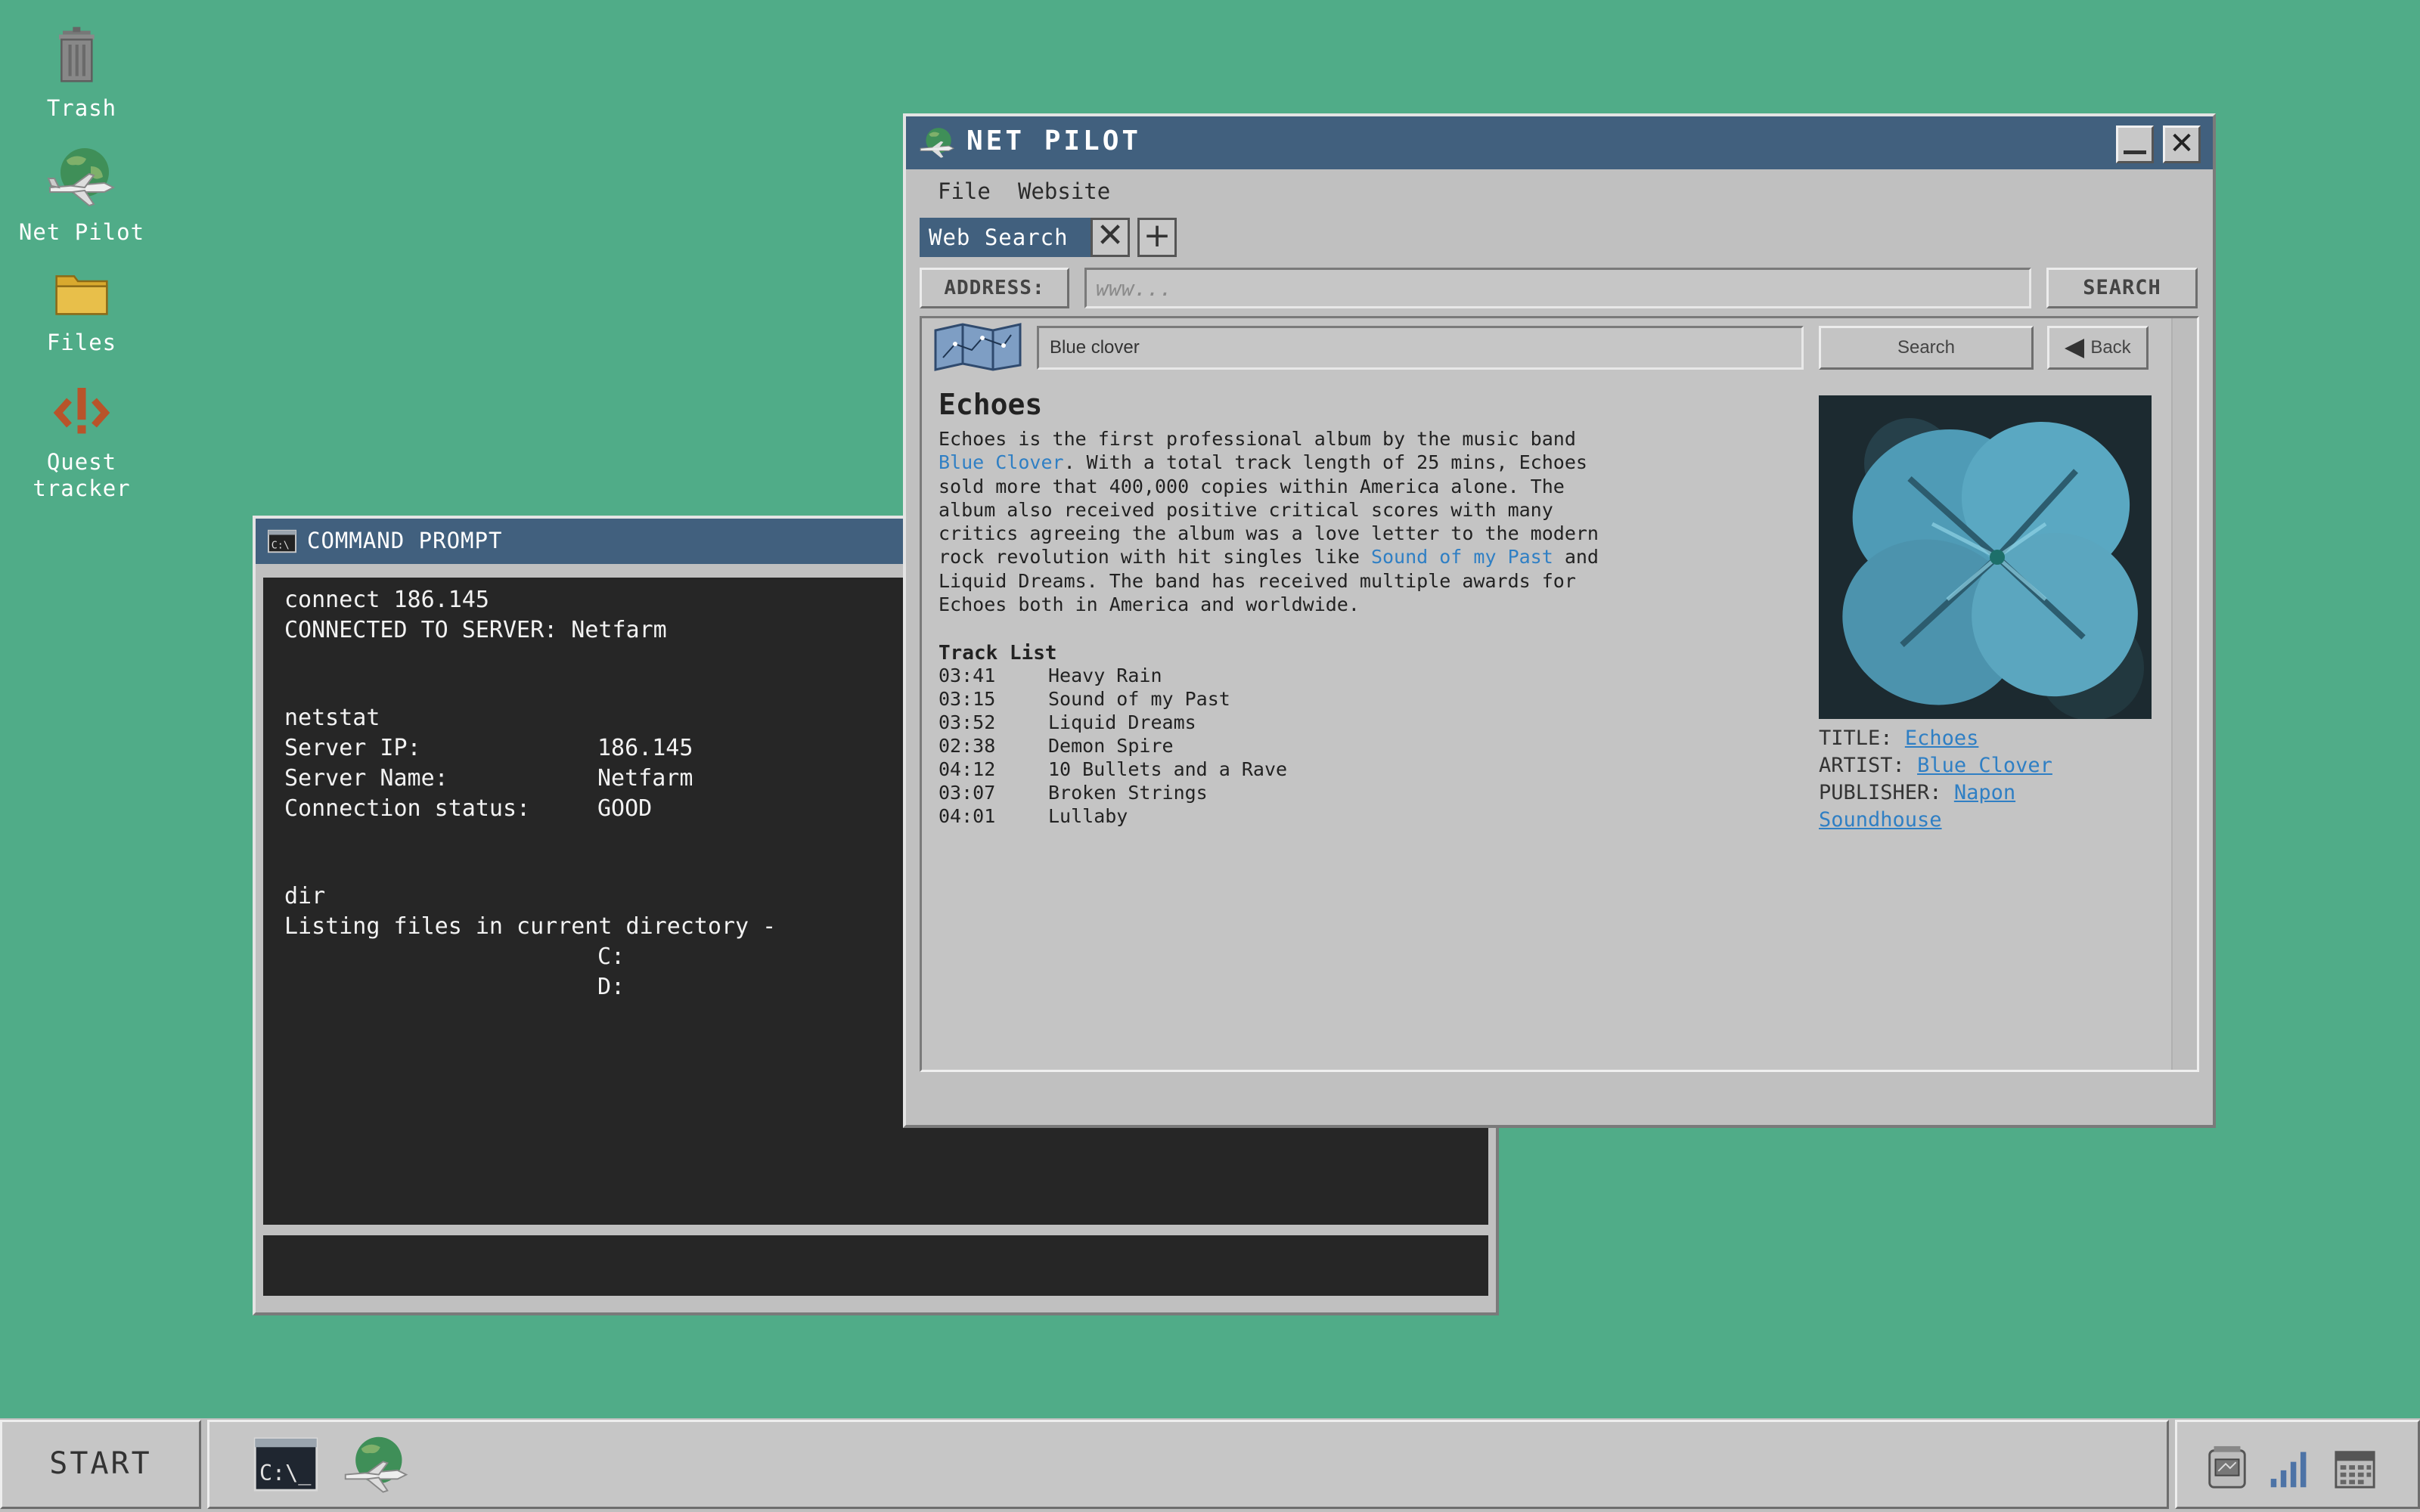  I want to click on console-line: netstat, so click(332, 718).